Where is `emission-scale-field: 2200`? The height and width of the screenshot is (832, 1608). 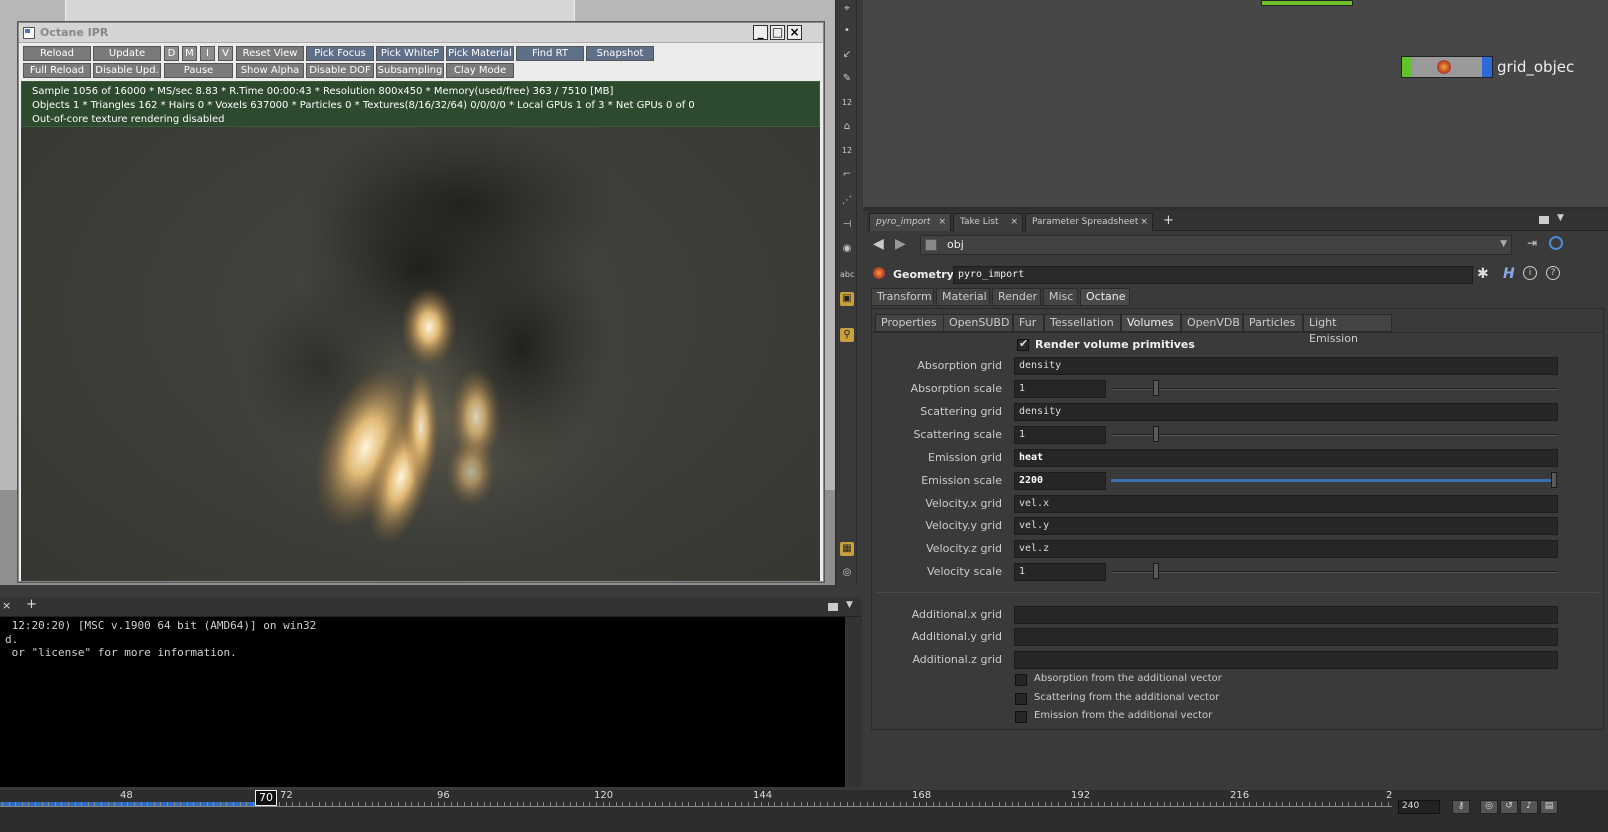 emission-scale-field: 2200 is located at coordinates (1060, 481).